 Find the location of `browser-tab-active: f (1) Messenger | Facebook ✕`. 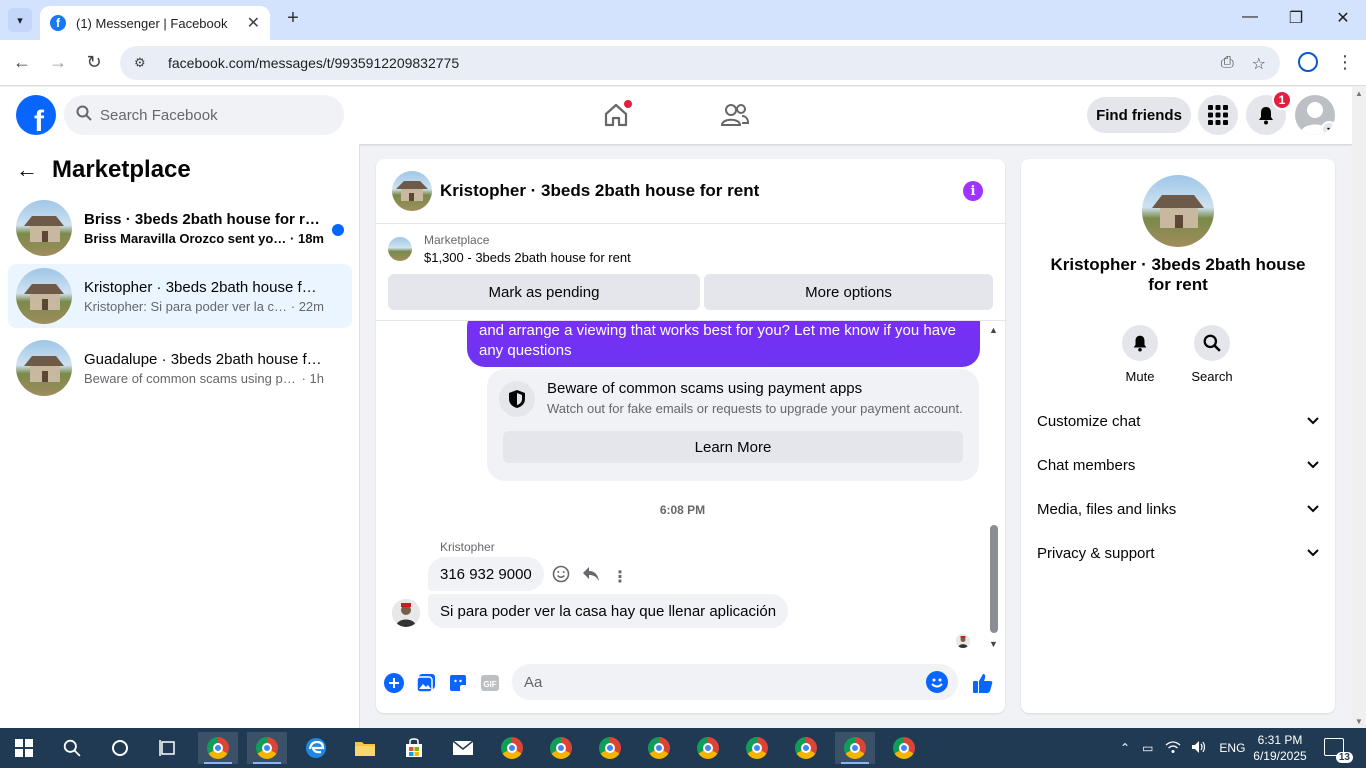

browser-tab-active: f (1) Messenger | Facebook ✕ is located at coordinates (155, 23).